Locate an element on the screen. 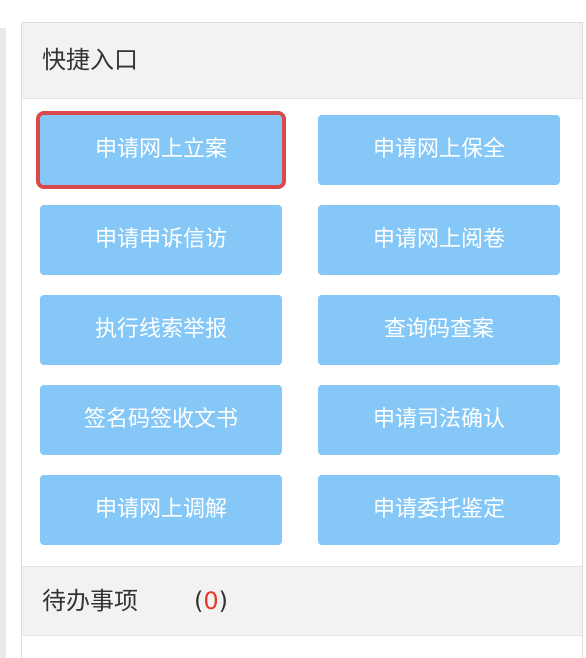 The width and height of the screenshot is (586, 658). todo-count-number: 0 is located at coordinates (211, 601).